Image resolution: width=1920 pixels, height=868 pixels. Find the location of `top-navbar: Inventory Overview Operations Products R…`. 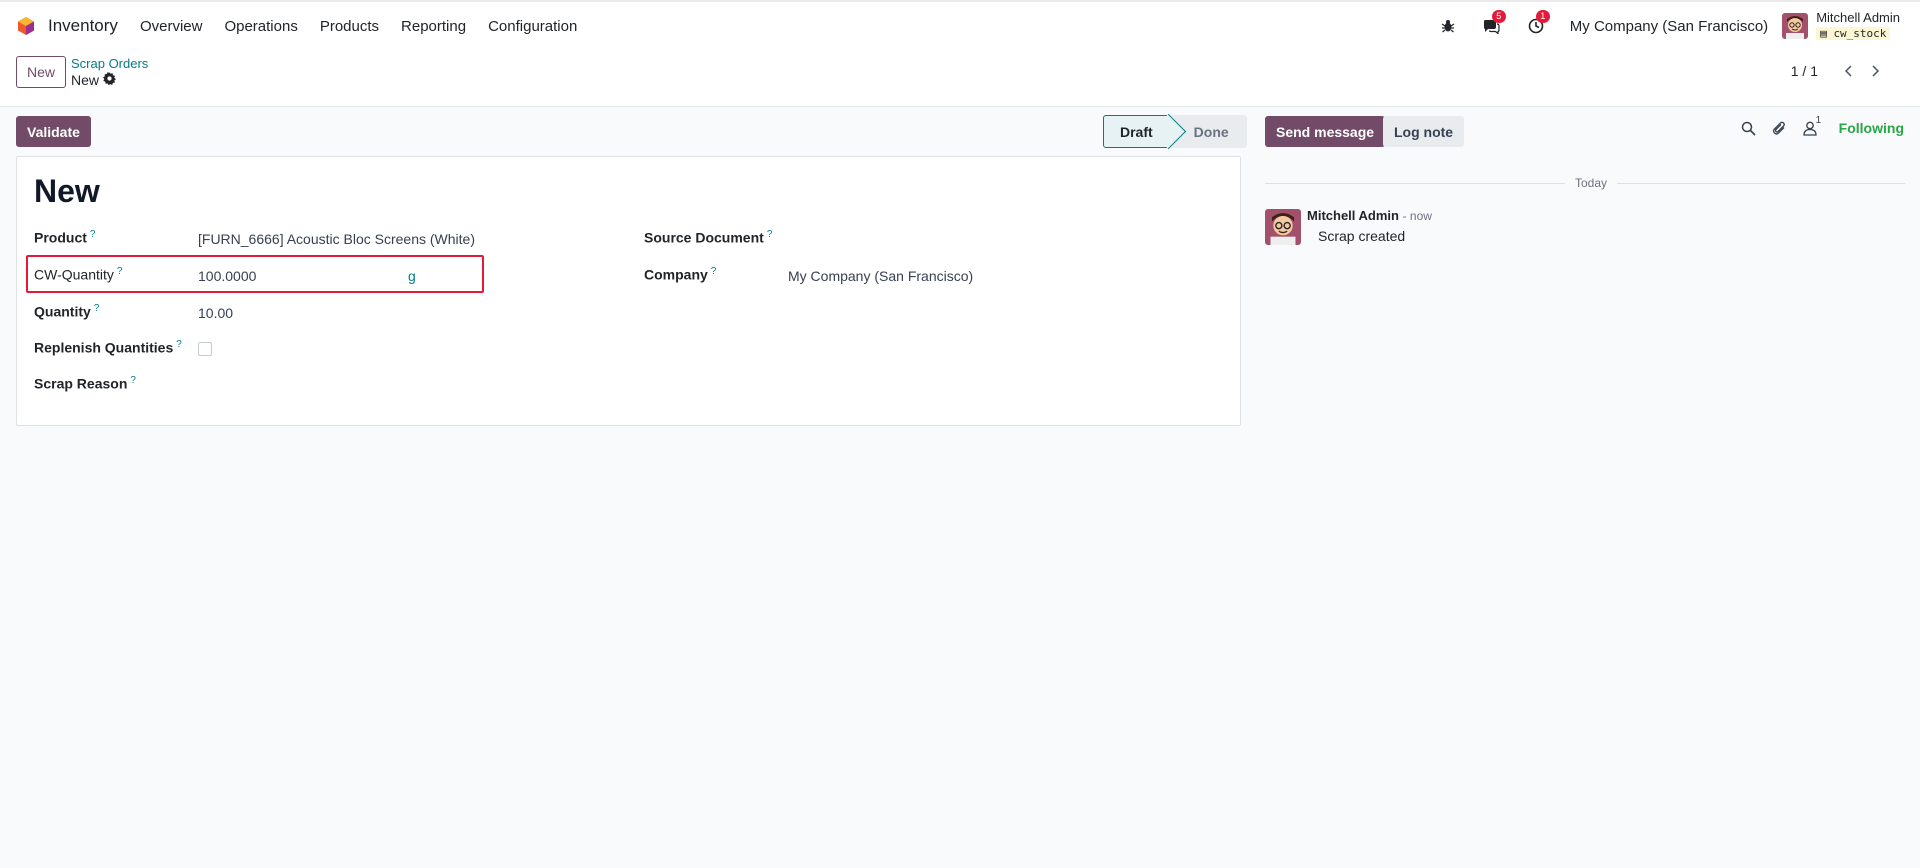

top-navbar: Inventory Overview Operations Products R… is located at coordinates (960, 25).